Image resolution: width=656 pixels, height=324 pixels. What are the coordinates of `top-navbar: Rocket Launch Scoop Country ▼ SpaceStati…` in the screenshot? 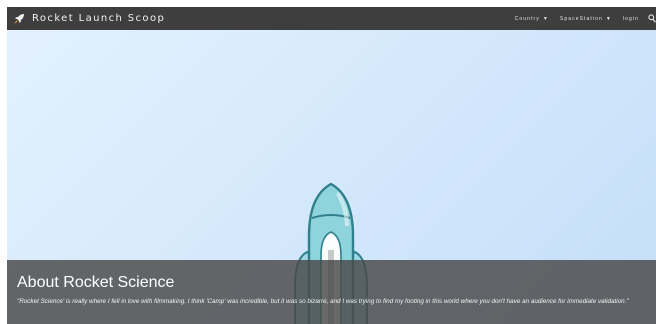 It's located at (331, 18).